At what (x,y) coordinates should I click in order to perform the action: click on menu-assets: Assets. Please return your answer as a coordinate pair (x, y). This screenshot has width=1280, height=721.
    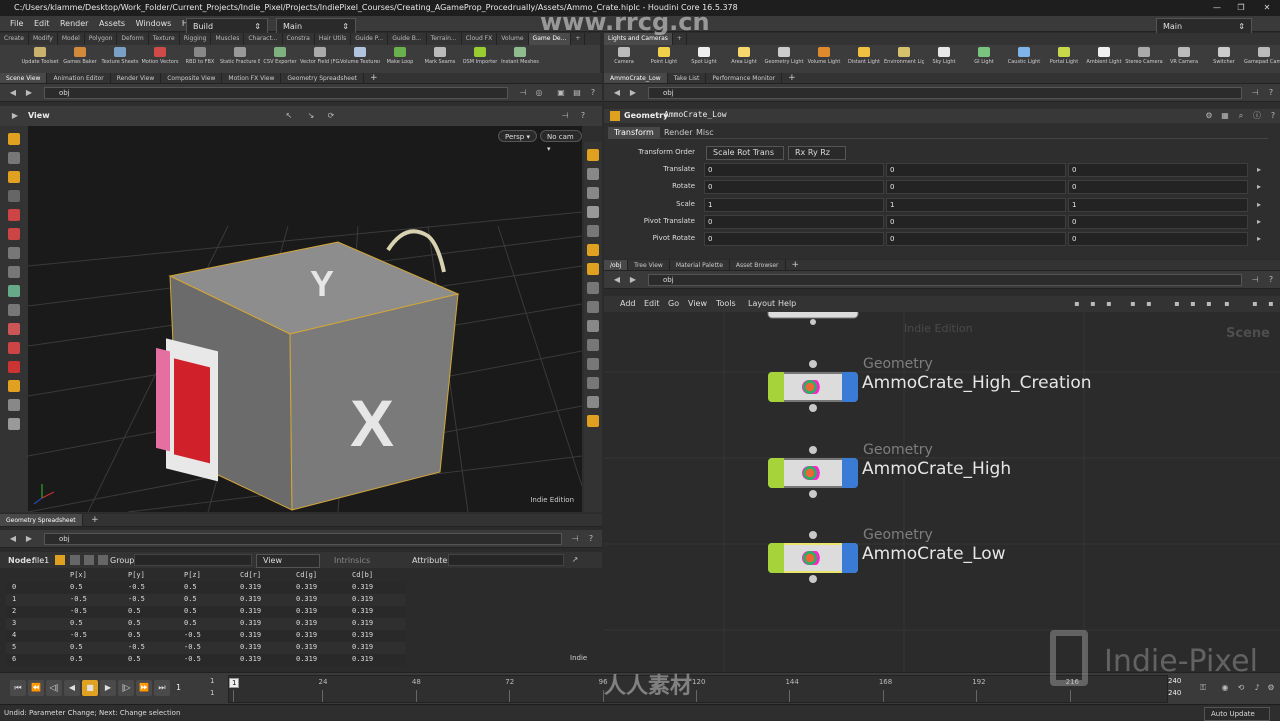
    Looking at the image, I should click on (112, 24).